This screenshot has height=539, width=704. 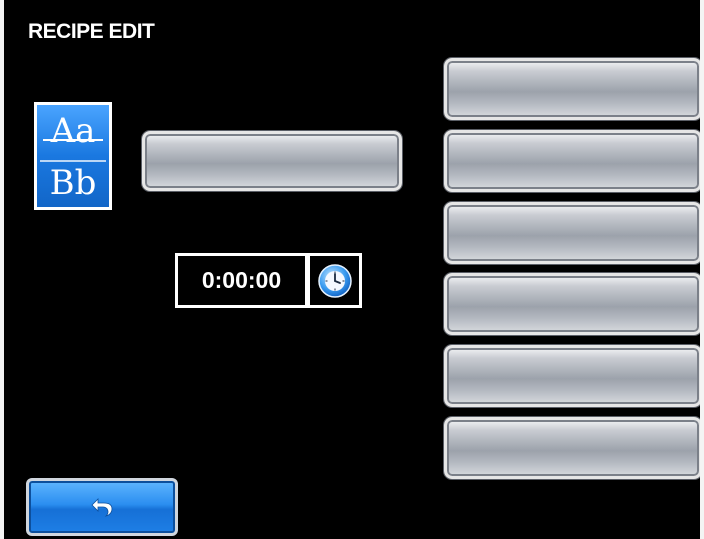 What do you see at coordinates (73, 156) in the screenshot?
I see `font-style-button: Aa Bb` at bounding box center [73, 156].